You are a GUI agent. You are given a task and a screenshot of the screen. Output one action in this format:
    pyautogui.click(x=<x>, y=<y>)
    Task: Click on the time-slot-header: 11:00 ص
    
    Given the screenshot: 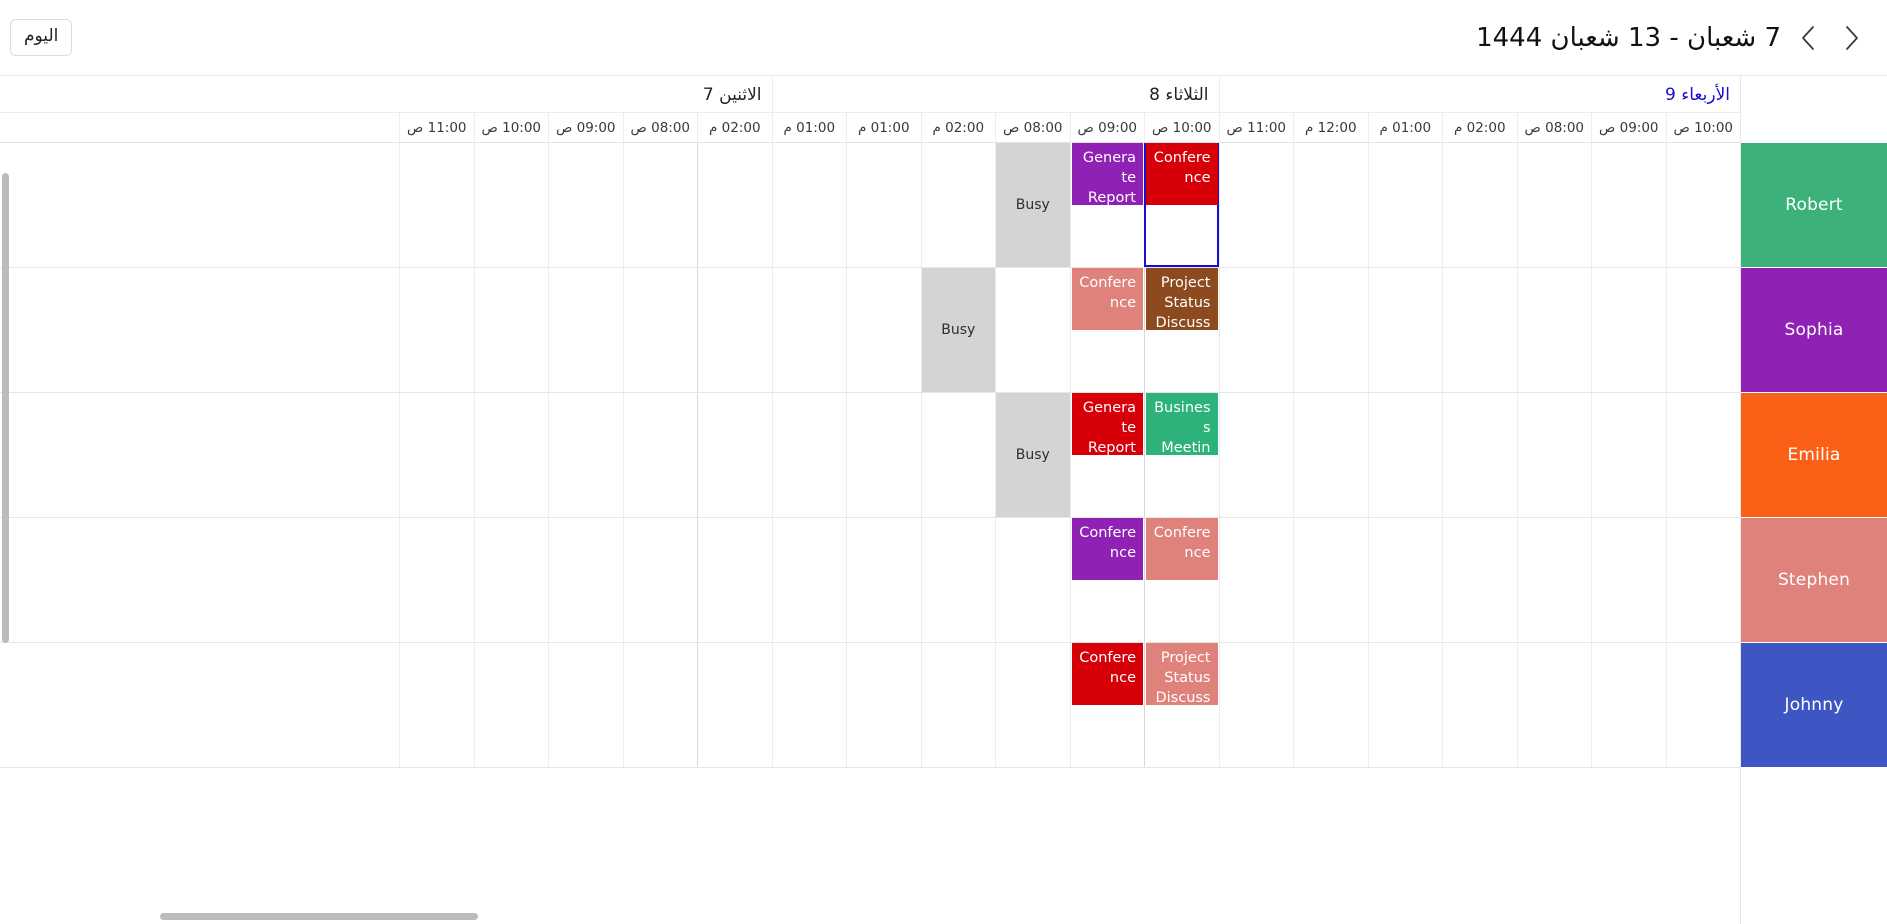 What is the action you would take?
    pyautogui.click(x=1256, y=128)
    